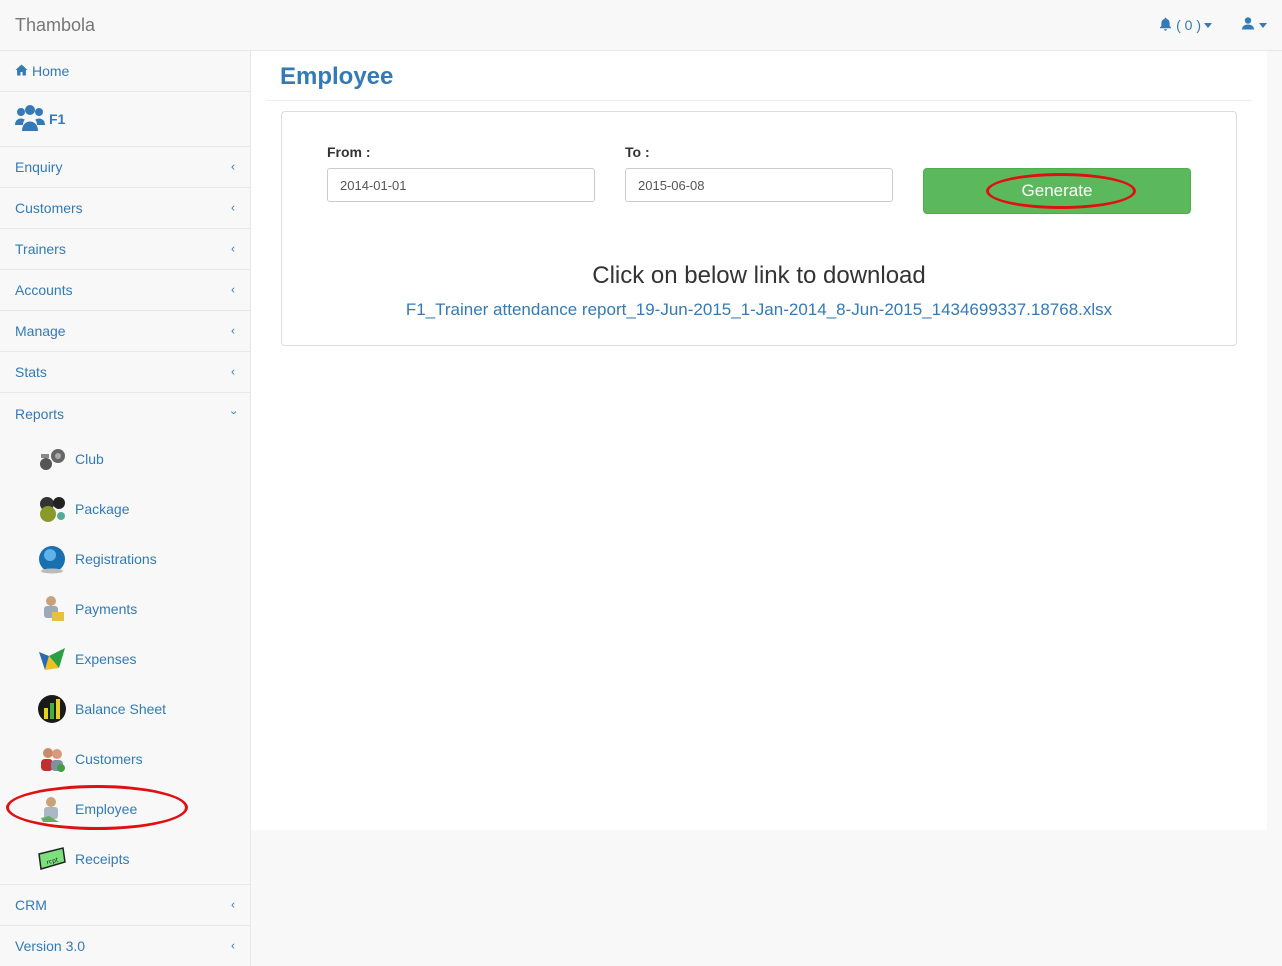 Image resolution: width=1282 pixels, height=966 pixels. Describe the element at coordinates (349, 152) in the screenshot. I see `from-label: From :` at that location.